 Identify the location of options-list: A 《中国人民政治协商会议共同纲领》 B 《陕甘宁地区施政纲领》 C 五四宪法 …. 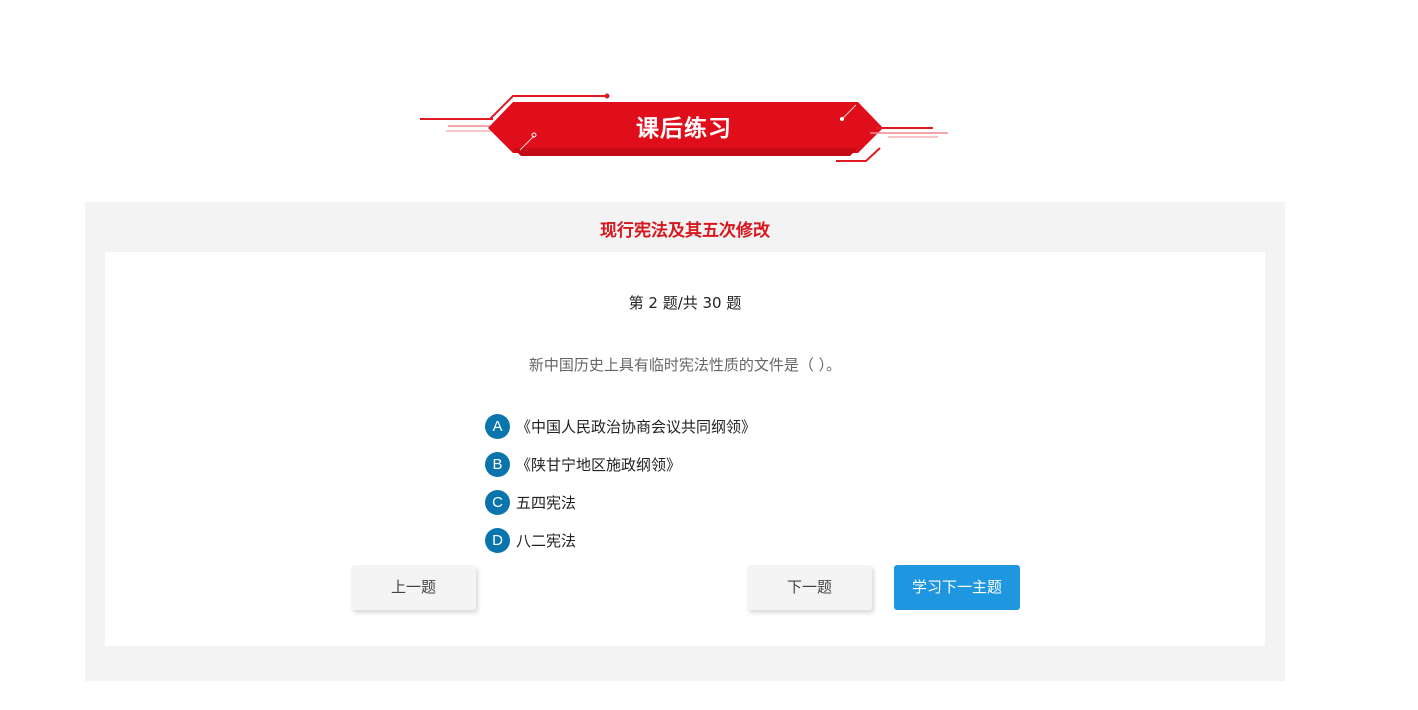
(620, 489).